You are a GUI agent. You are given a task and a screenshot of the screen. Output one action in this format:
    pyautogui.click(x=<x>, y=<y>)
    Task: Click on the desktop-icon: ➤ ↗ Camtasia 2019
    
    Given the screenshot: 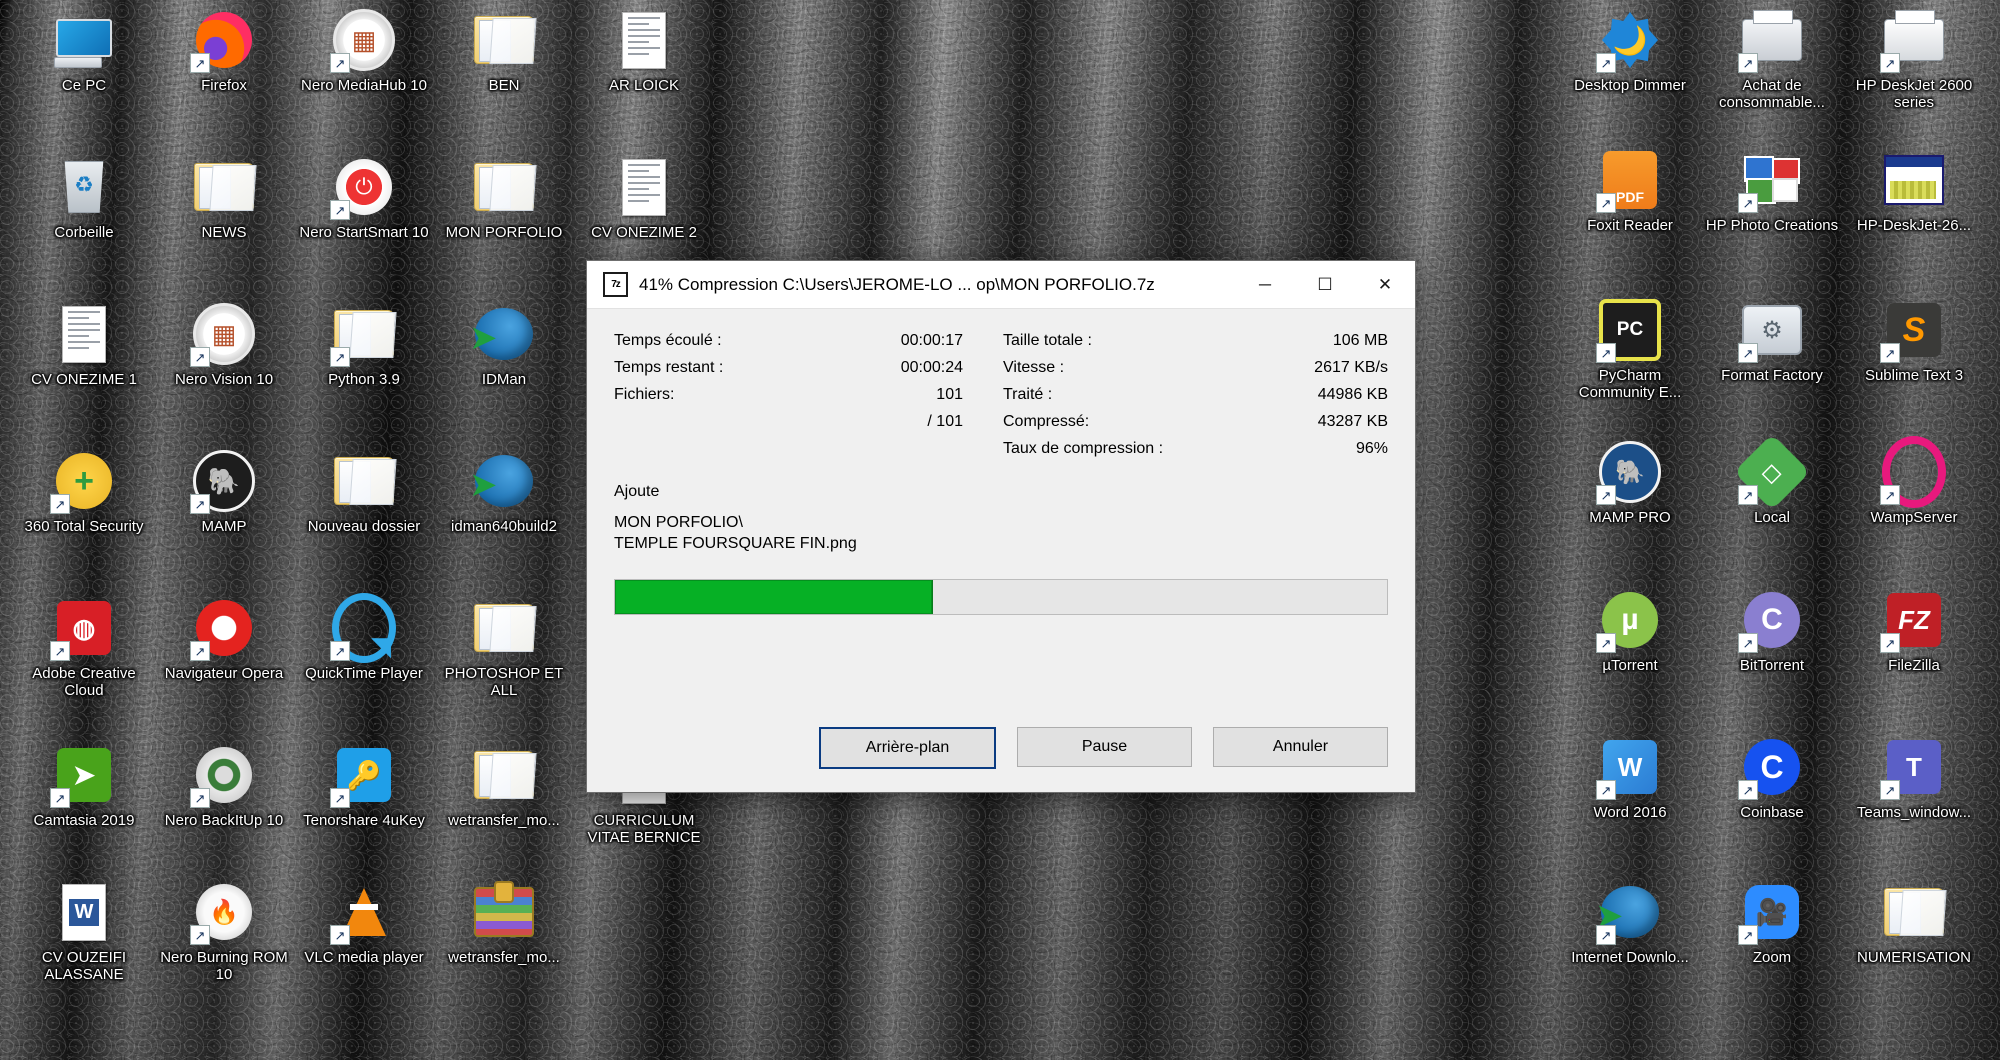 What is the action you would take?
    pyautogui.click(x=84, y=786)
    